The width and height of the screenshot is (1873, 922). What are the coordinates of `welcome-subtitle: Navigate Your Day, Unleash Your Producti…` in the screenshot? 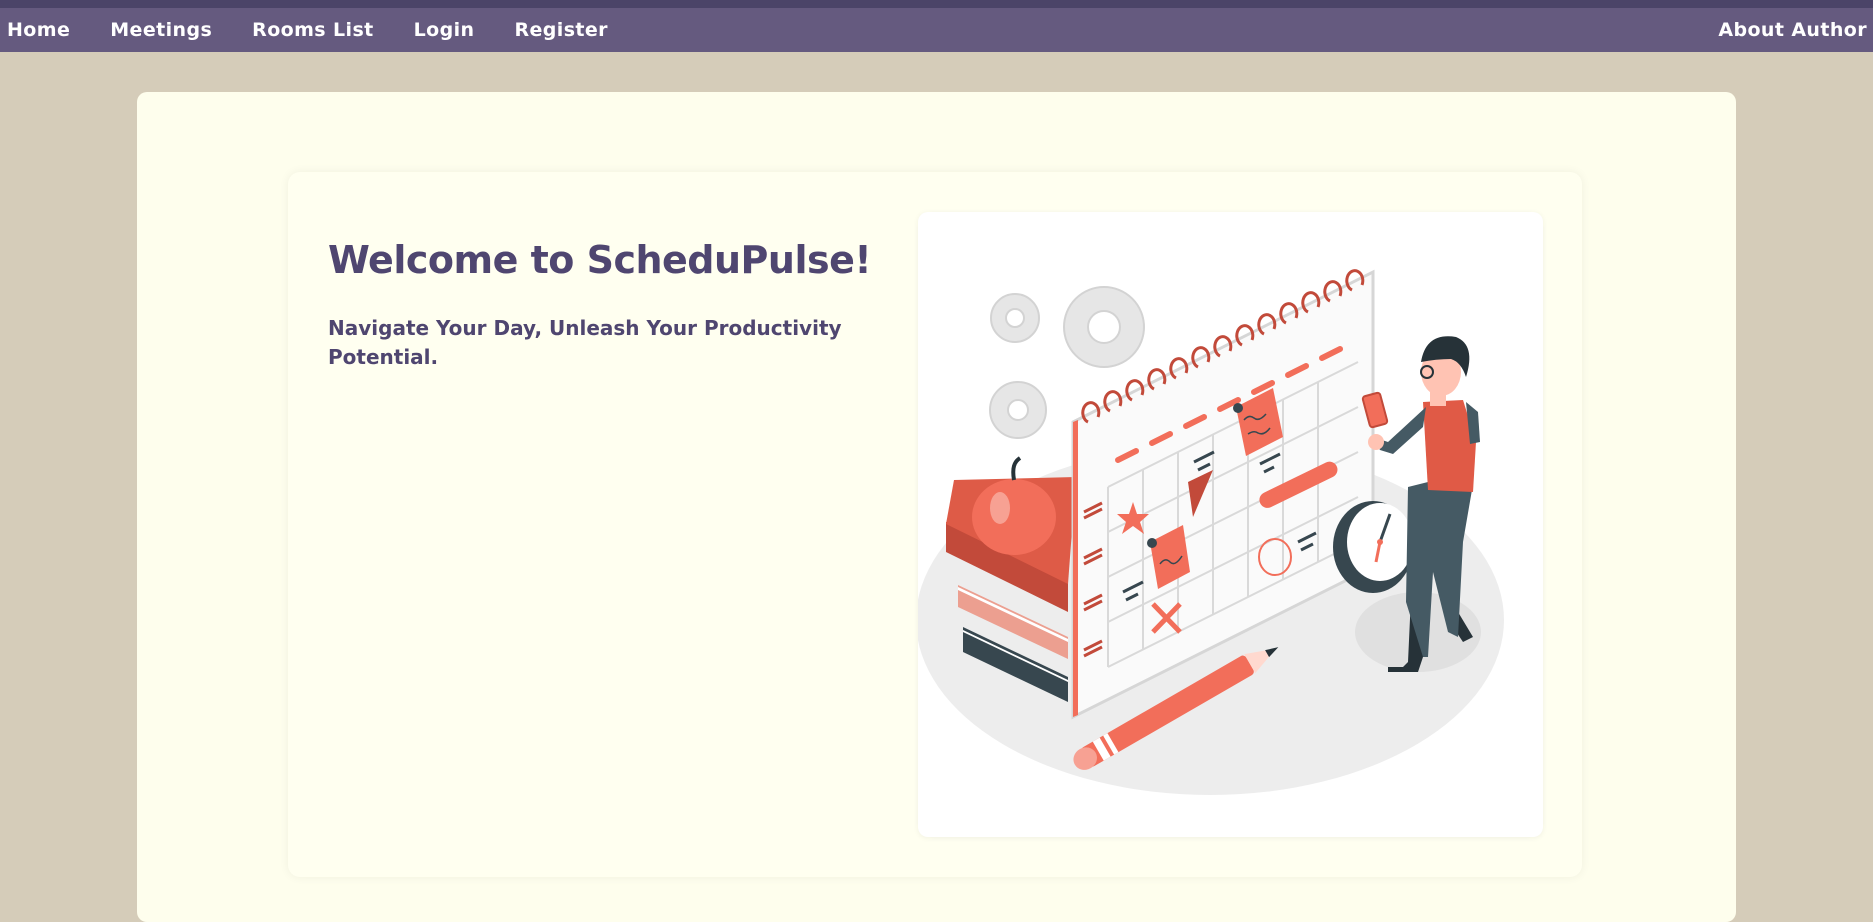 It's located at (585, 342).